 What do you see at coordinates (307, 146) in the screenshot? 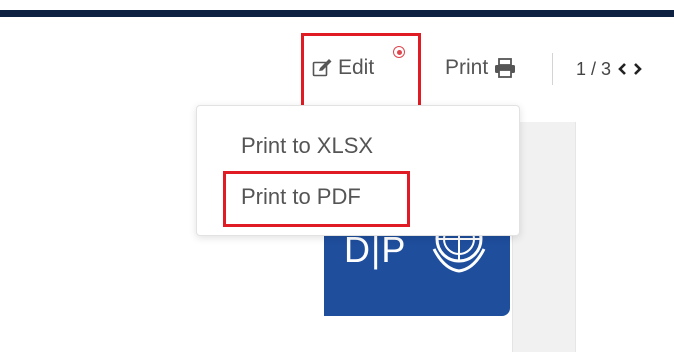
I see `menu-item-print-to-xlsx: Print to XLSX` at bounding box center [307, 146].